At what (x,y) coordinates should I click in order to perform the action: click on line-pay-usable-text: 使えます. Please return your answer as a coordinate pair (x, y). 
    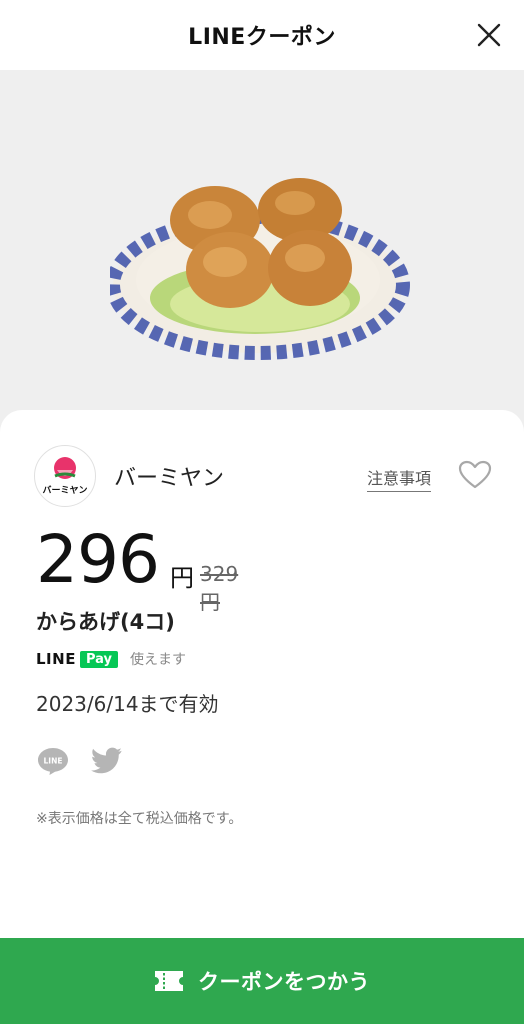
    Looking at the image, I should click on (157, 660).